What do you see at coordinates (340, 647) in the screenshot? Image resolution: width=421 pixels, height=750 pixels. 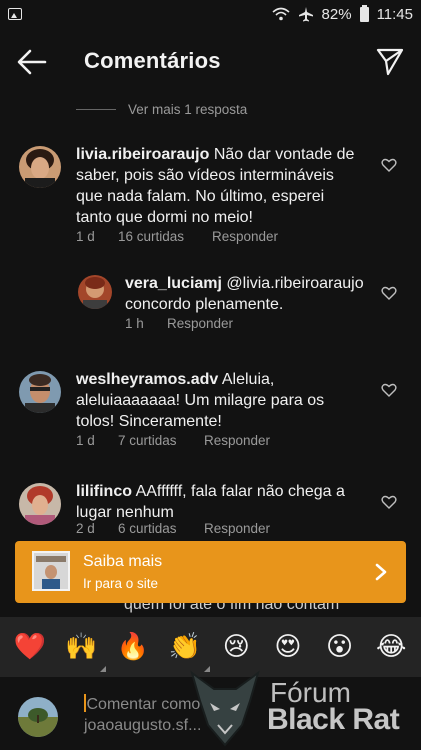 I see `surprised-face-emoji: 😮` at bounding box center [340, 647].